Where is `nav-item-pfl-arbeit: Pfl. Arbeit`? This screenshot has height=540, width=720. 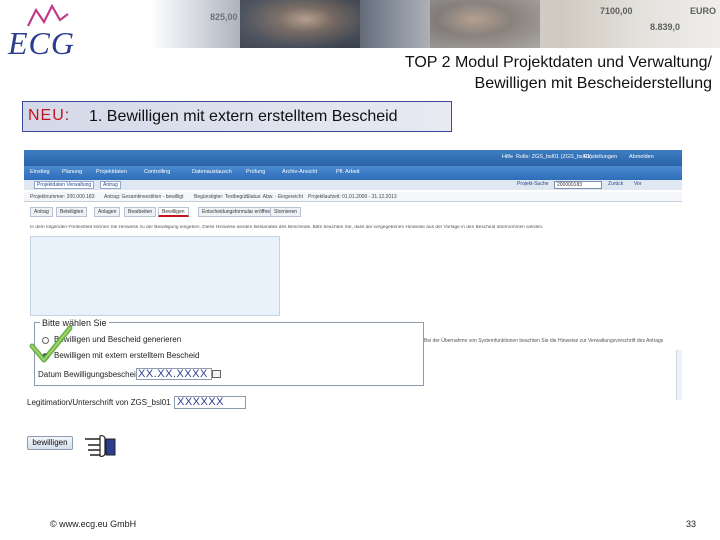
nav-item-pfl-arbeit: Pfl. Arbeit is located at coordinates (348, 172).